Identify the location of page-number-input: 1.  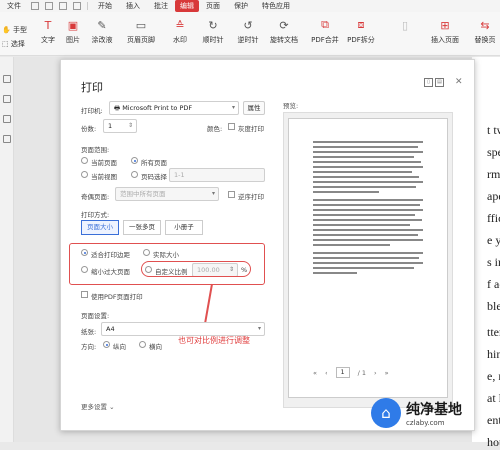
(342, 372).